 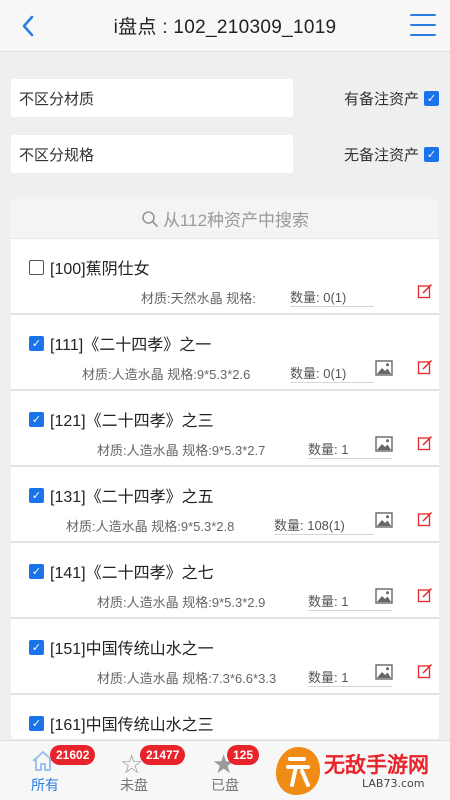 I want to click on search-icon, so click(x=150, y=218).